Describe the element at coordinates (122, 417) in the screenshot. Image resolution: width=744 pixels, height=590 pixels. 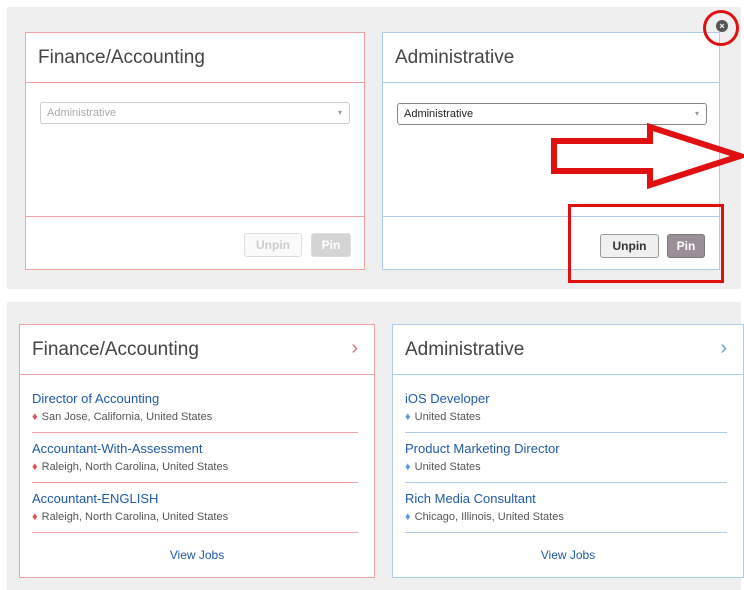
I see `job-location: ♦ San Jose, California, United States` at that location.